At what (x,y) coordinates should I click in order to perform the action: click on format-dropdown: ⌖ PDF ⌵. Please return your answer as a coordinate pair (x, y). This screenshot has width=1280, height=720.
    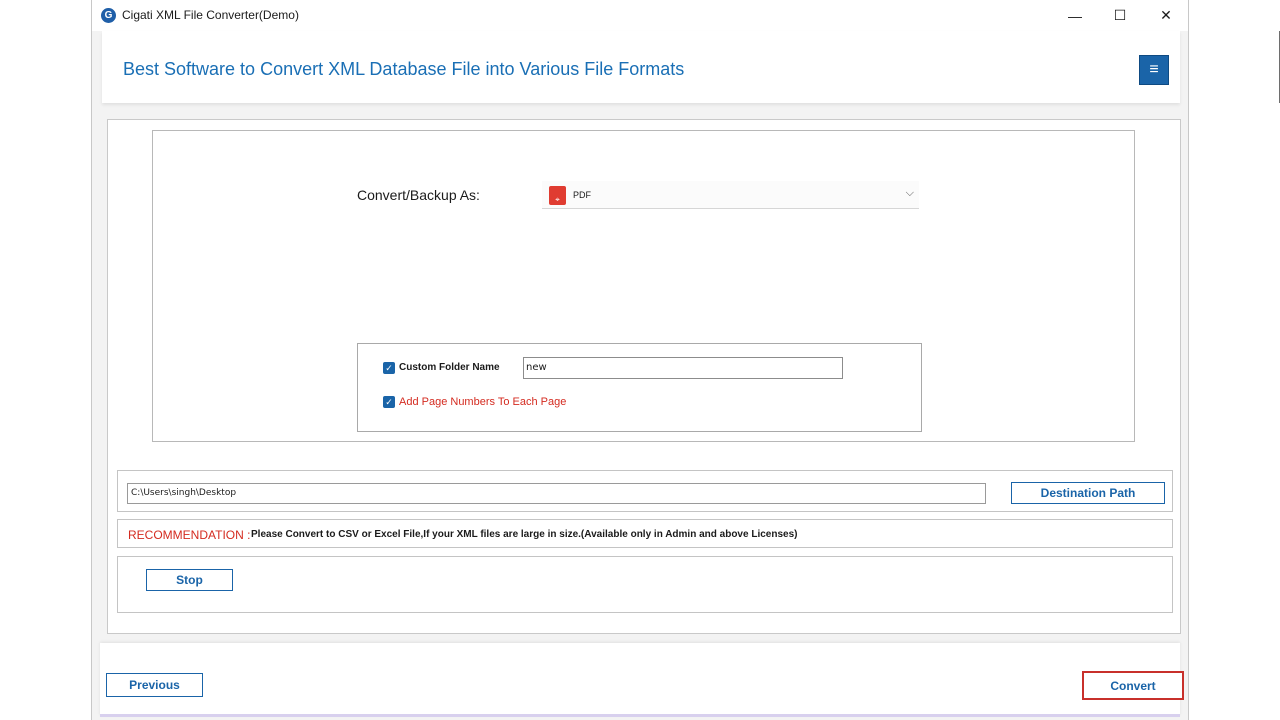
    Looking at the image, I should click on (730, 195).